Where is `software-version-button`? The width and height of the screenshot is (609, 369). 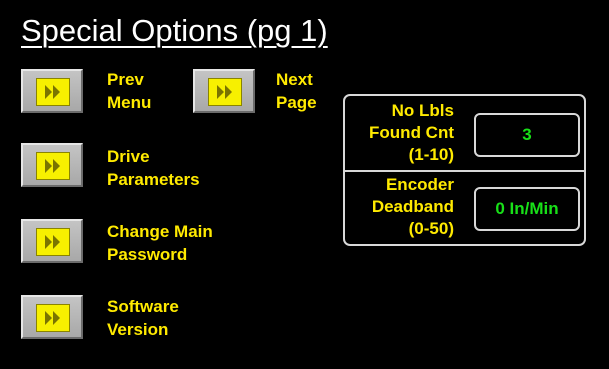
software-version-button is located at coordinates (52, 317).